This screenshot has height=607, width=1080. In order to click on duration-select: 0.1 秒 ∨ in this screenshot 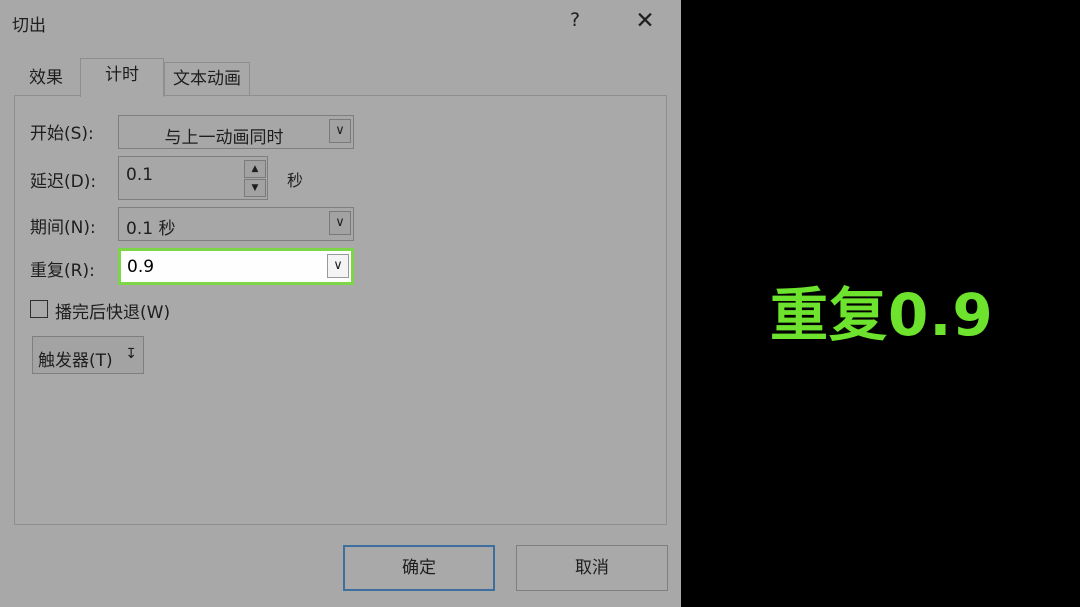, I will do `click(236, 224)`.